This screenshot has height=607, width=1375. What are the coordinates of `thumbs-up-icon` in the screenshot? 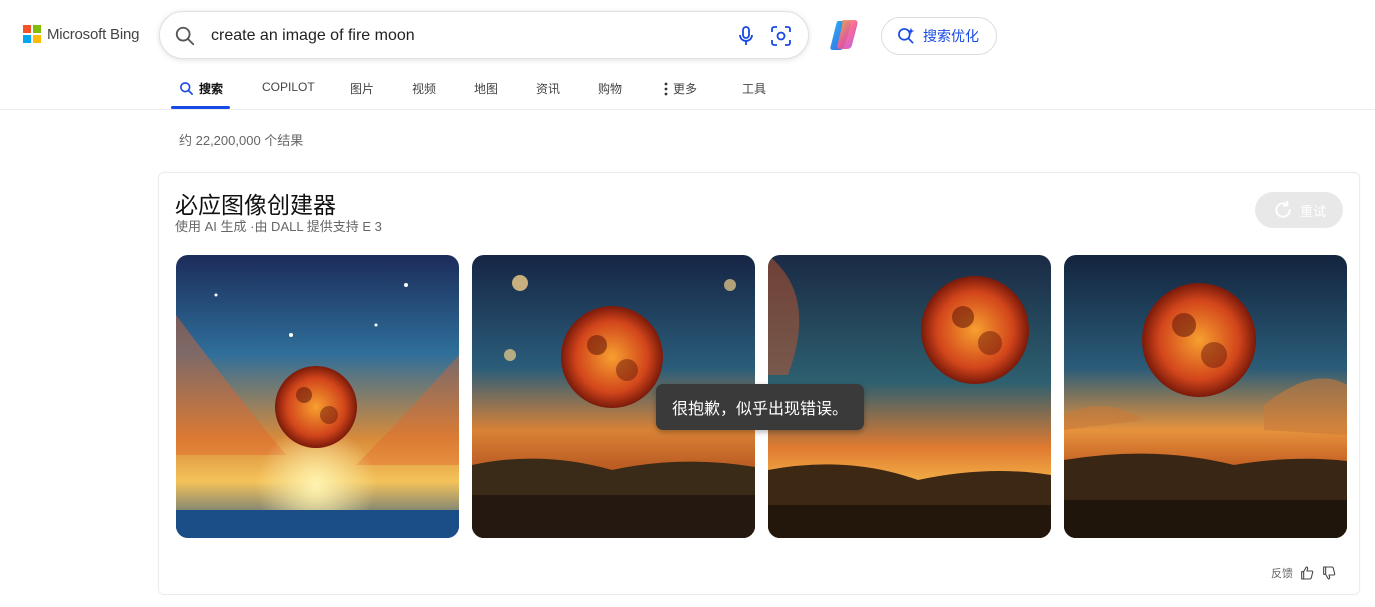 It's located at (1307, 573).